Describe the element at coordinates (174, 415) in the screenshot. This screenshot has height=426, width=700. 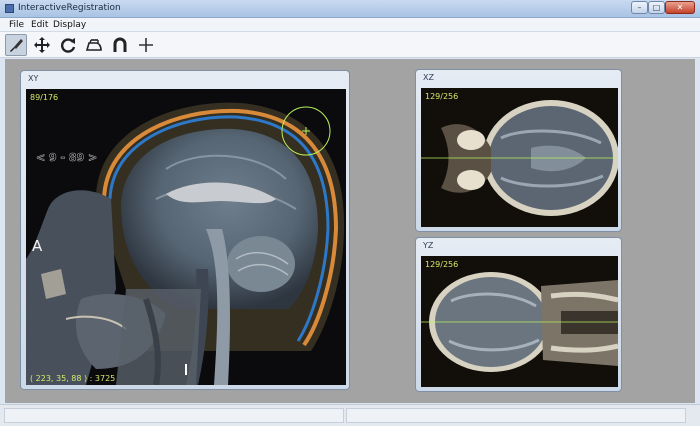
I see `status-cell-left` at that location.